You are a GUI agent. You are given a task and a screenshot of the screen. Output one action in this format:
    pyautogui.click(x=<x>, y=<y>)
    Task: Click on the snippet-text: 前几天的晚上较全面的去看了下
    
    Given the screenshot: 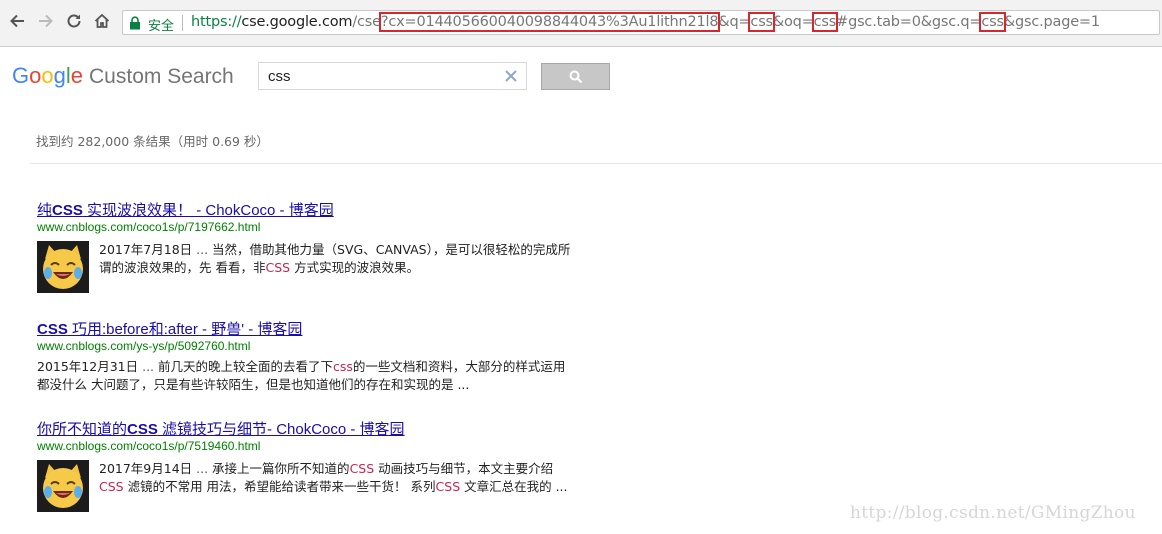 What is the action you would take?
    pyautogui.click(x=246, y=366)
    